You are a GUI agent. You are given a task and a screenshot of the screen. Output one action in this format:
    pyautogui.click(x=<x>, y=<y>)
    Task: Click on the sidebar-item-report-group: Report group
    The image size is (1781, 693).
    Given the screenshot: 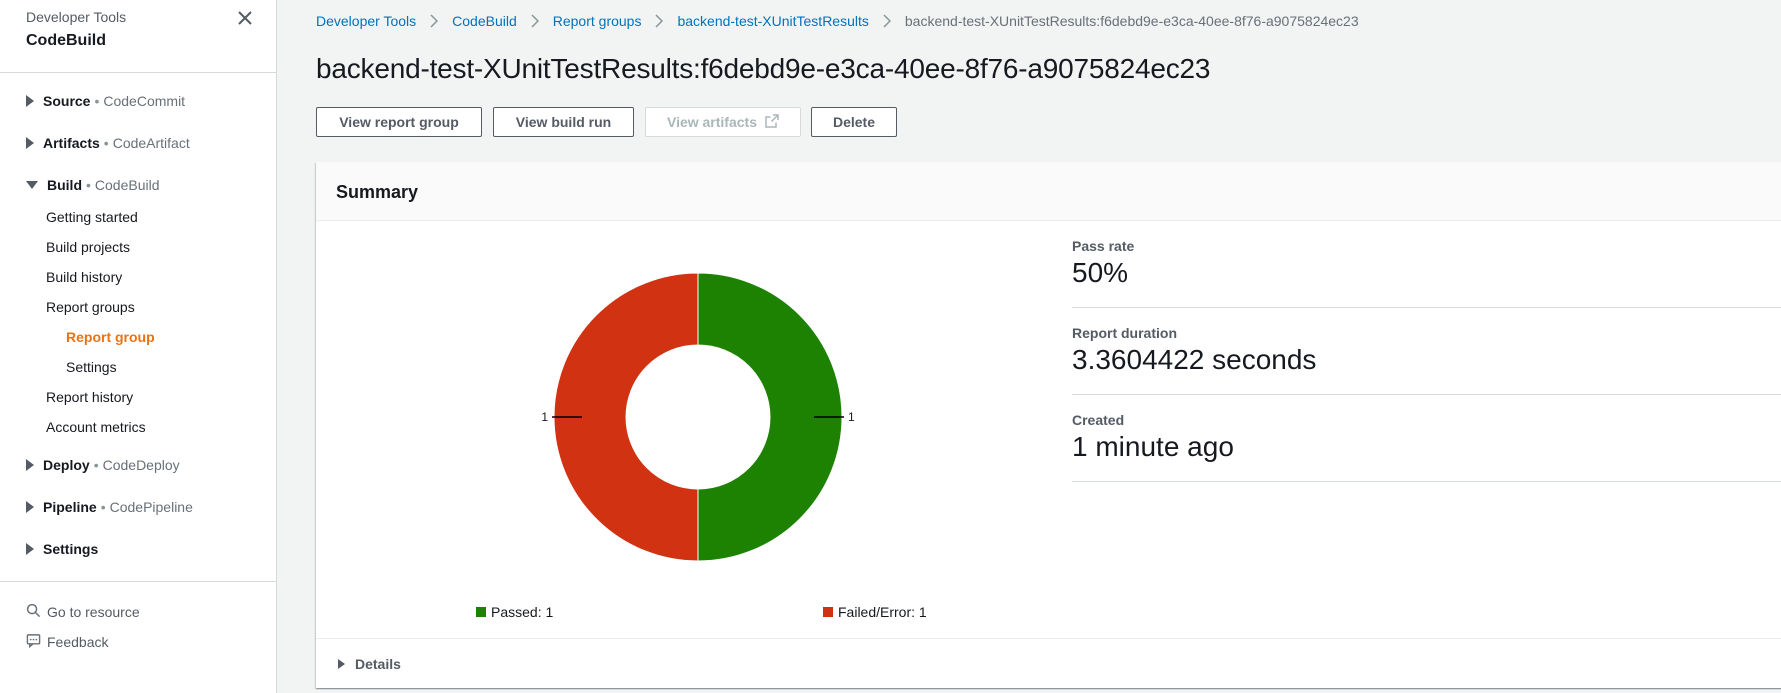 What is the action you would take?
    pyautogui.click(x=110, y=337)
    